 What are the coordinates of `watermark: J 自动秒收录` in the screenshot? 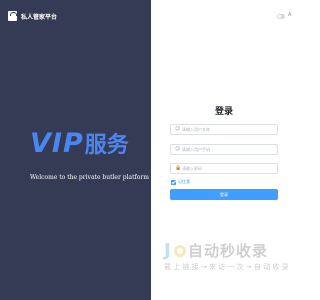 It's located at (216, 250).